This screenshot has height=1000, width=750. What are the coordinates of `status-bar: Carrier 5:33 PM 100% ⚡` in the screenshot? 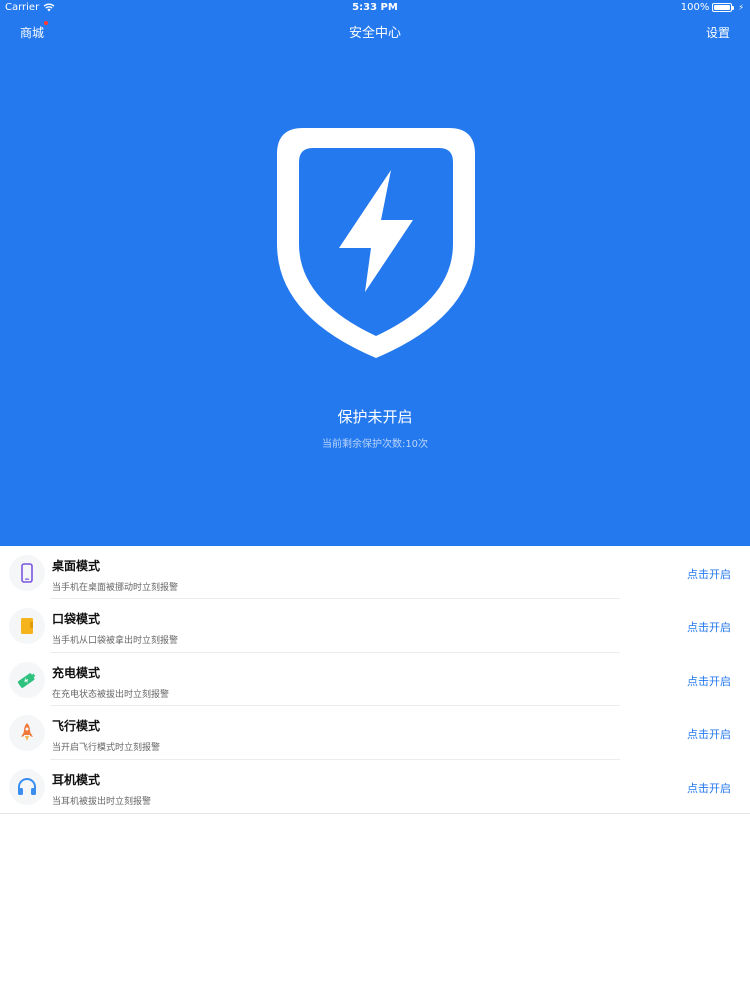 It's located at (375, 8).